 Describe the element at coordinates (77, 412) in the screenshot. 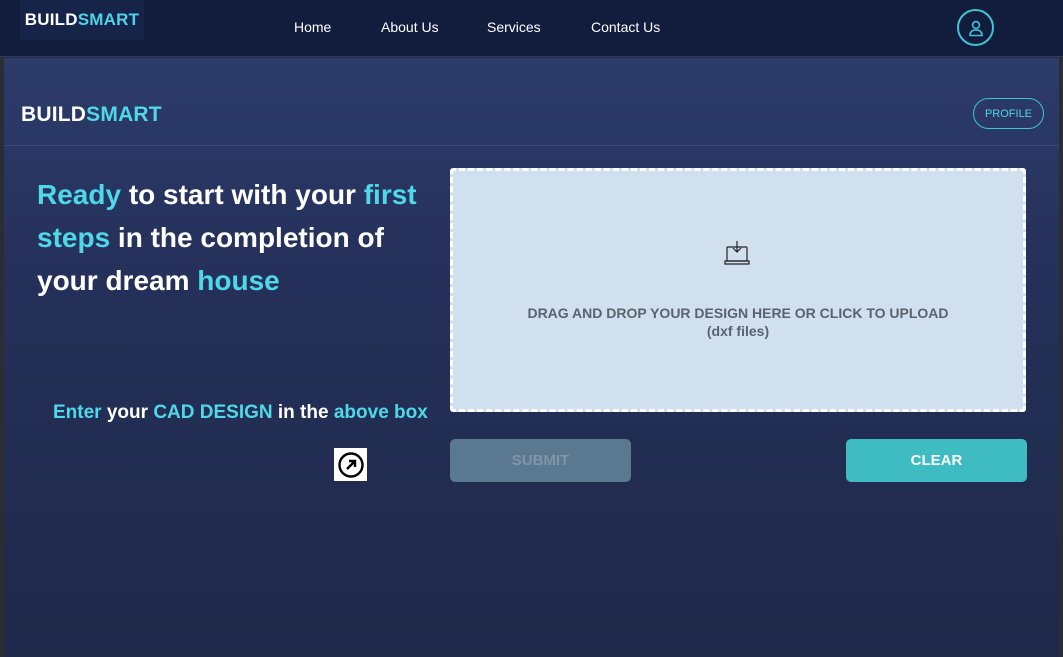

I see `hint-accent-enter: Enter` at that location.